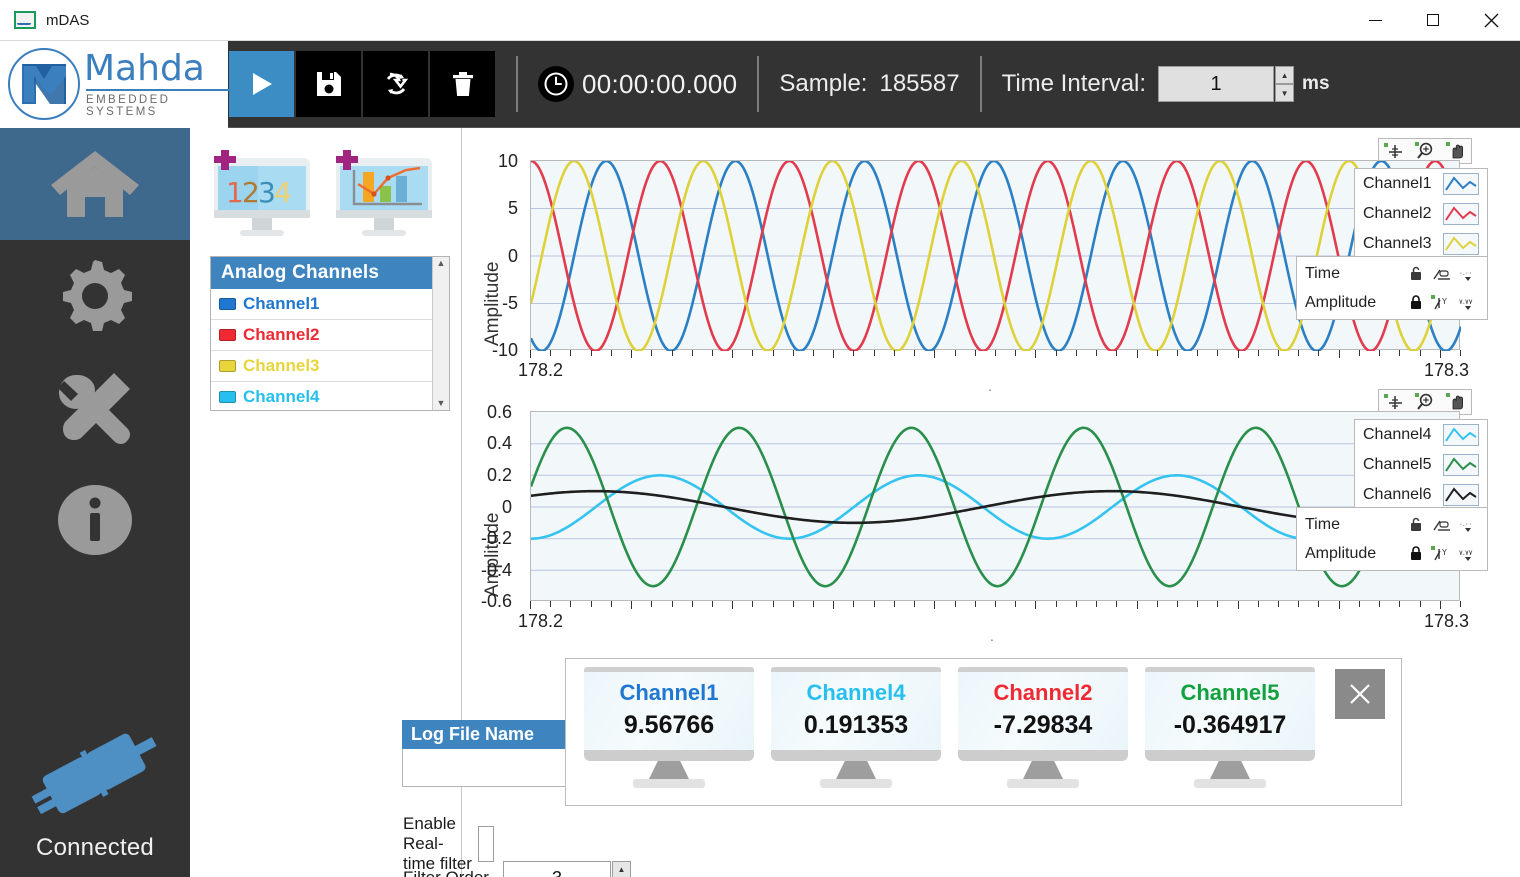  I want to click on time-interval-stepper: ▲ ▼, so click(1285, 84).